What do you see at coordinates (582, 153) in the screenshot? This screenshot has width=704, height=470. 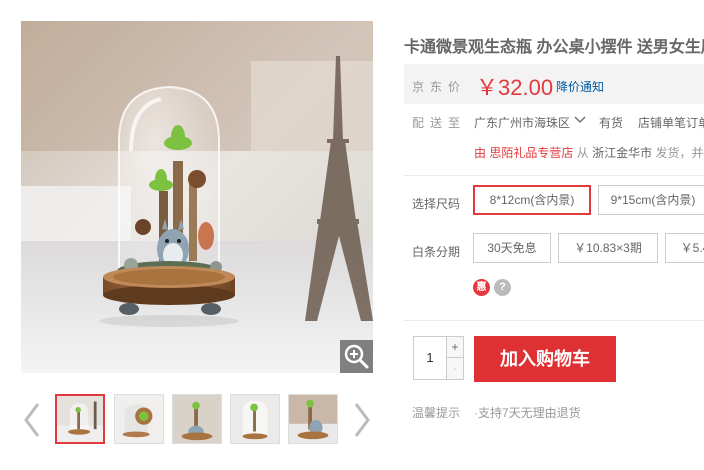 I see `from-middle: 从` at bounding box center [582, 153].